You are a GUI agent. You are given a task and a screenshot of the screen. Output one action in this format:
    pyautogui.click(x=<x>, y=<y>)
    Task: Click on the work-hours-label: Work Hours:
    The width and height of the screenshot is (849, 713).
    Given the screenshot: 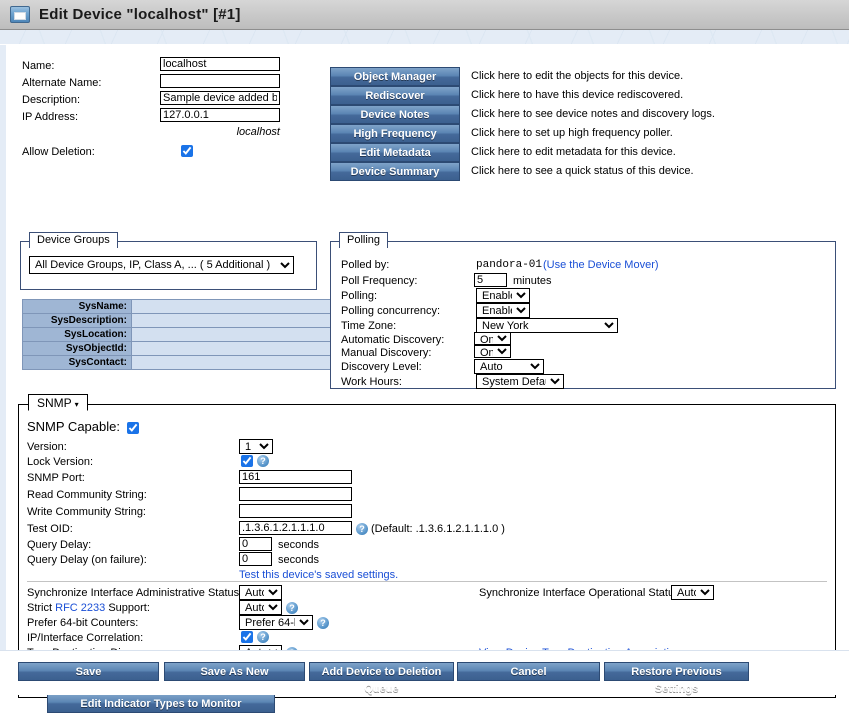 What is the action you would take?
    pyautogui.click(x=371, y=382)
    